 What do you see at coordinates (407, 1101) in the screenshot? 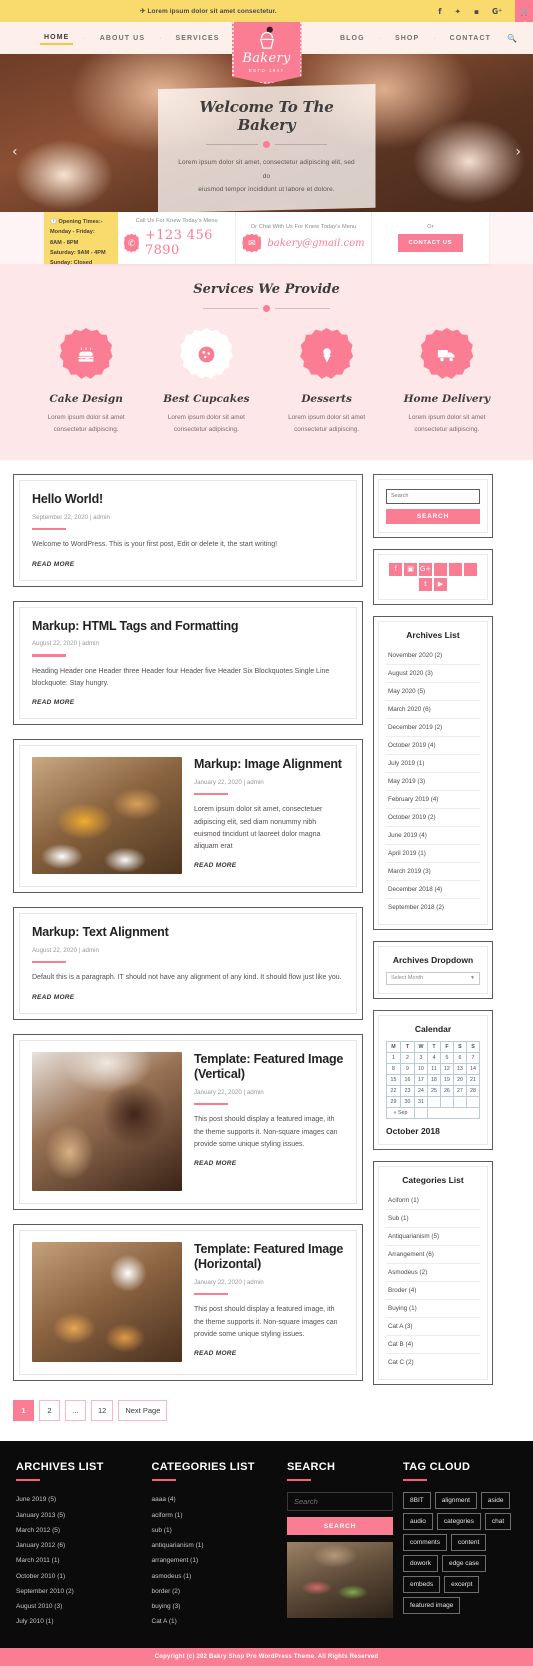
I see `calendar-day: 30` at bounding box center [407, 1101].